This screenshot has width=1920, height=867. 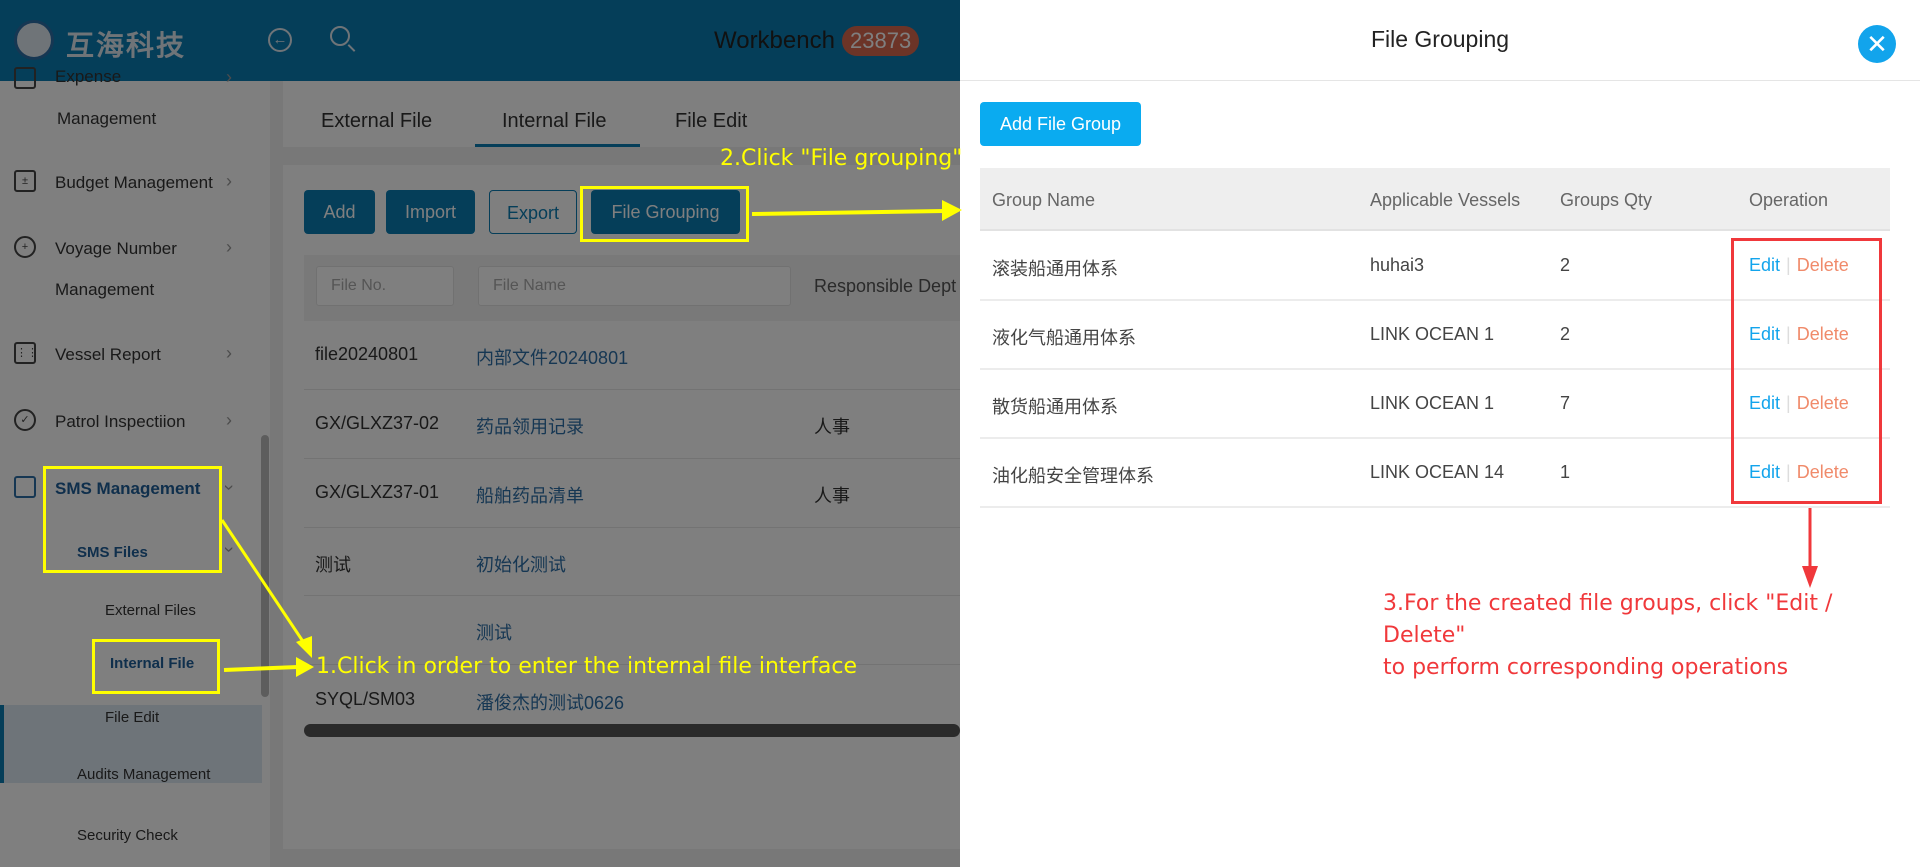 I want to click on group-name: 液化气船通用体系, so click(x=1064, y=338).